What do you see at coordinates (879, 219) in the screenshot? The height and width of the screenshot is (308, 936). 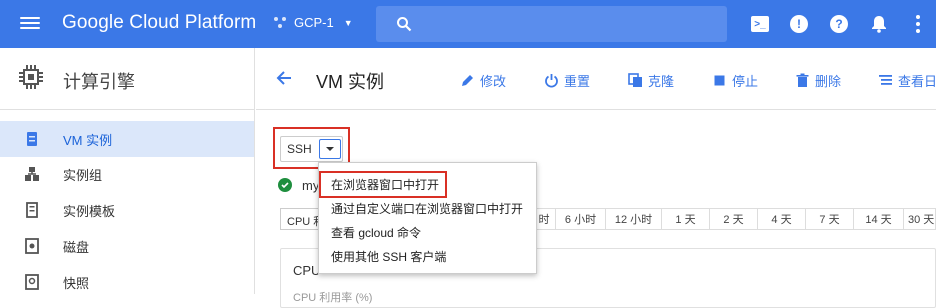 I see `time-range-14d: 14 天` at bounding box center [879, 219].